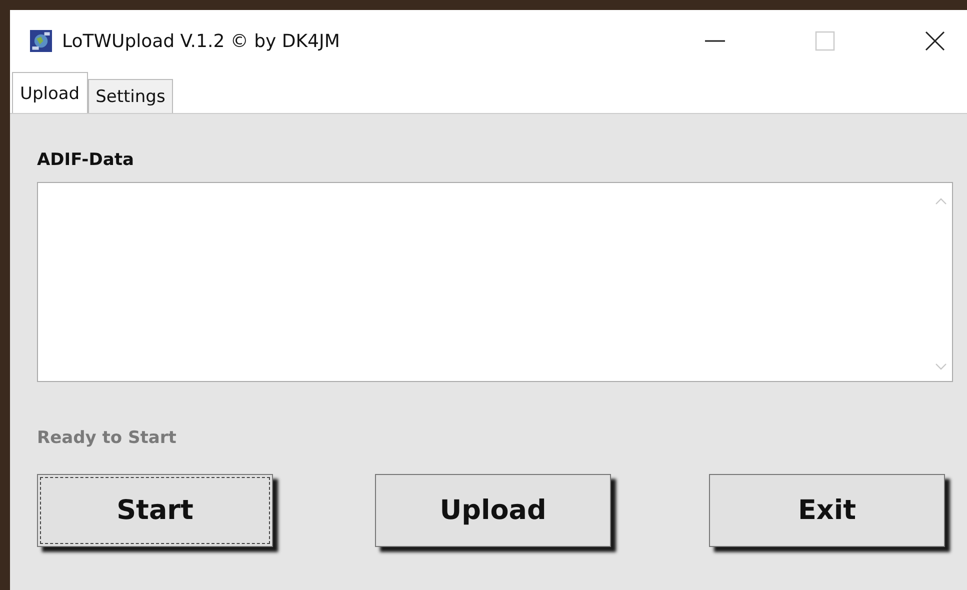 This screenshot has width=967, height=590. Describe the element at coordinates (827, 510) in the screenshot. I see `action-button: Exit` at that location.